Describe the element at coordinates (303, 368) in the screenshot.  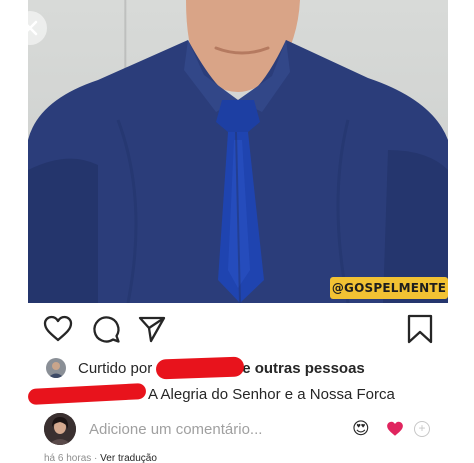
I see `likes-suffix: e outras pessoas` at that location.